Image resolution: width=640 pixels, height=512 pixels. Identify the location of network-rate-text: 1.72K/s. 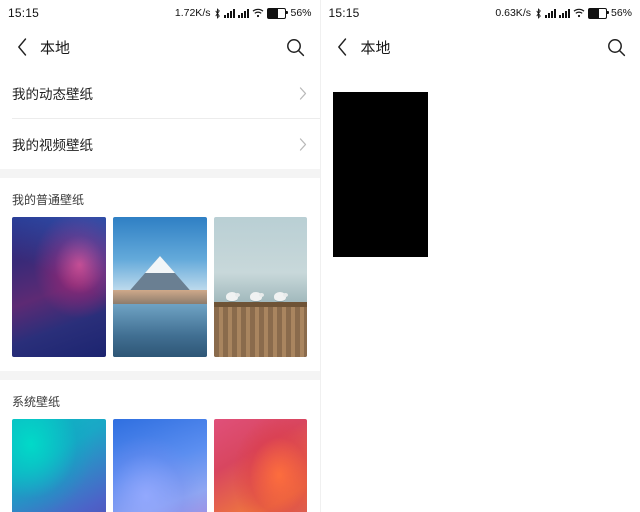
(192, 13).